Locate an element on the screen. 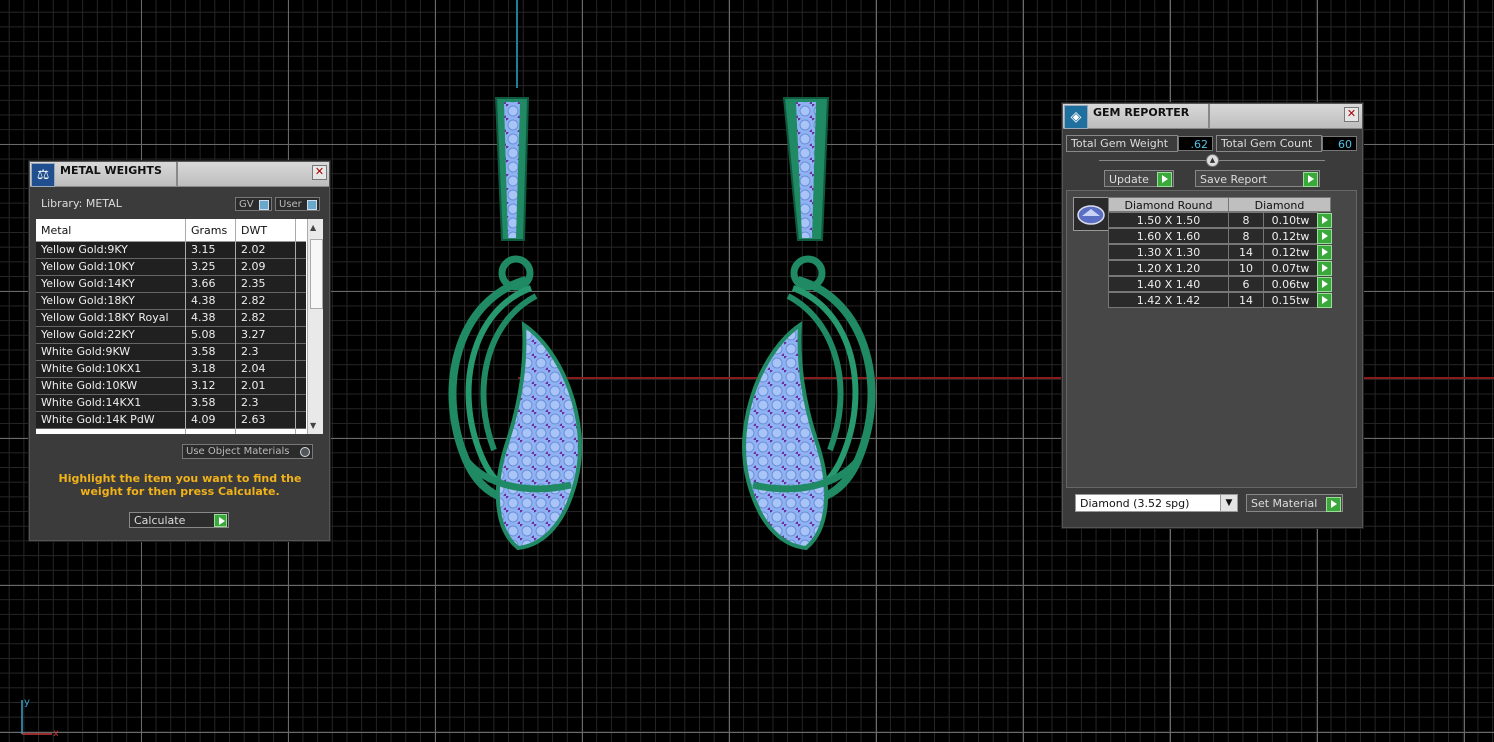 The image size is (1494, 742). grams-cell: 3.18 is located at coordinates (203, 368).